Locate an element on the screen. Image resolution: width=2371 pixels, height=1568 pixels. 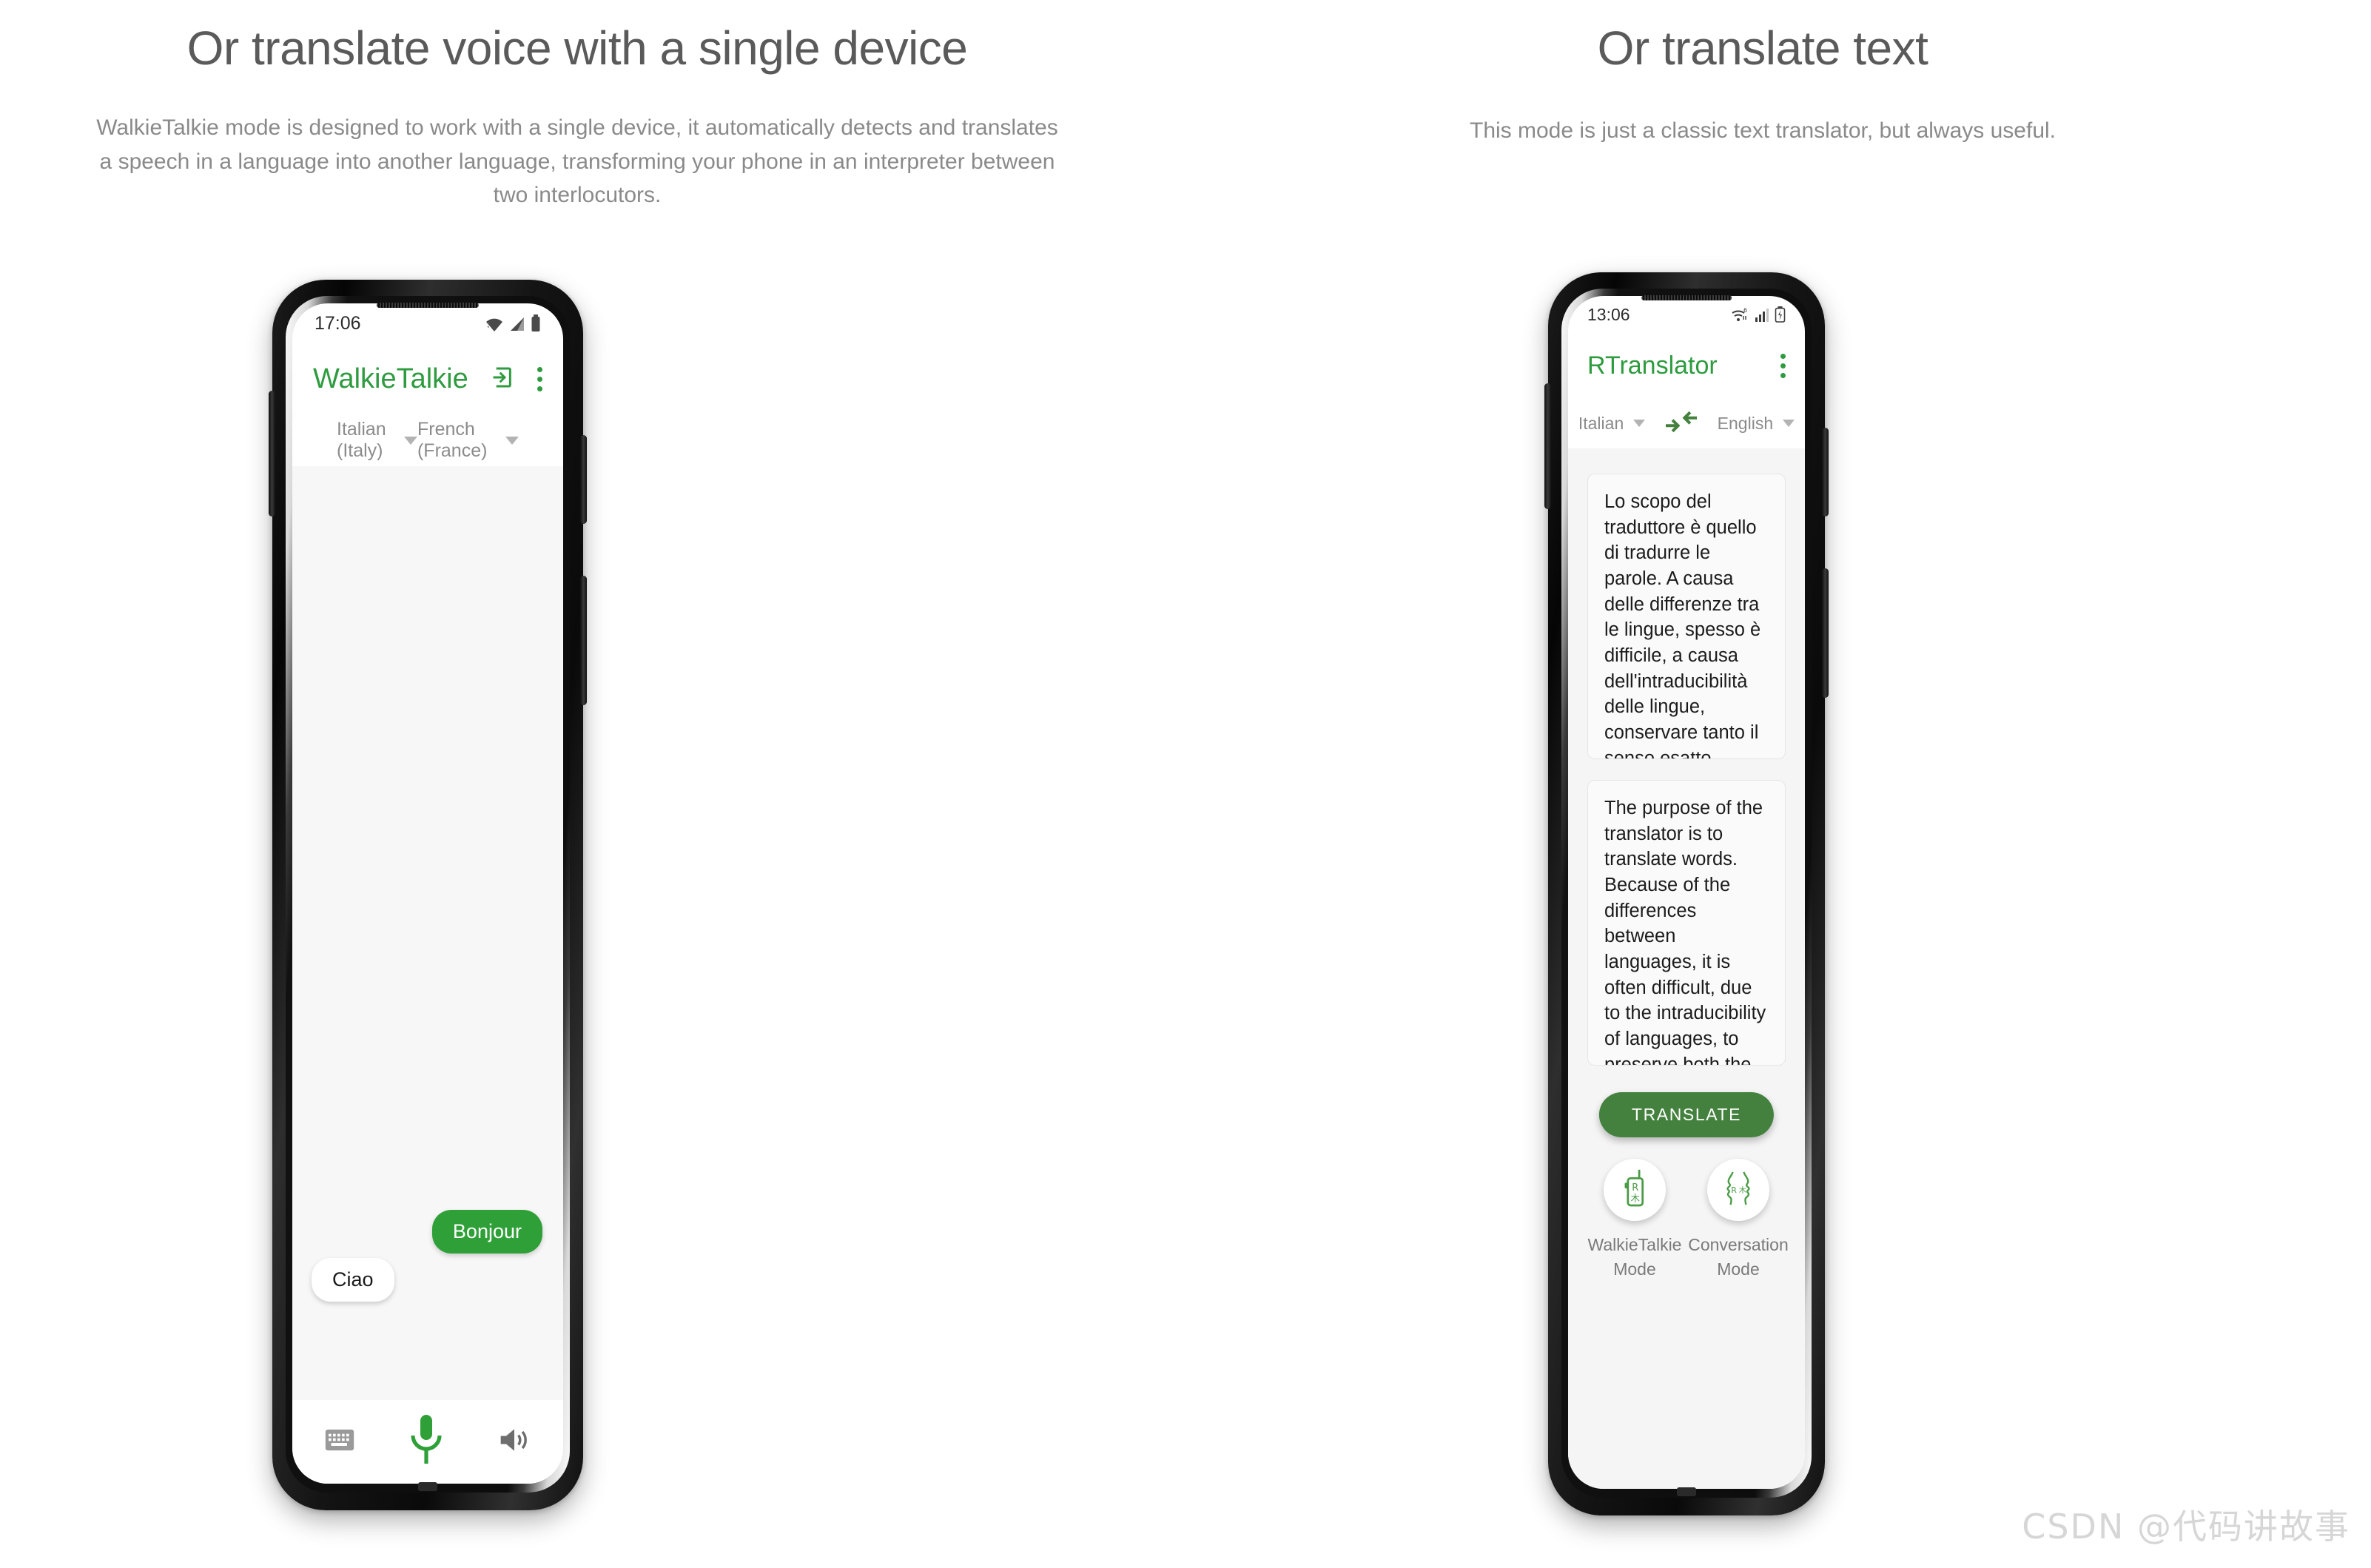
walkie-talkie-icon-circle: R 木 is located at coordinates (1635, 1190).